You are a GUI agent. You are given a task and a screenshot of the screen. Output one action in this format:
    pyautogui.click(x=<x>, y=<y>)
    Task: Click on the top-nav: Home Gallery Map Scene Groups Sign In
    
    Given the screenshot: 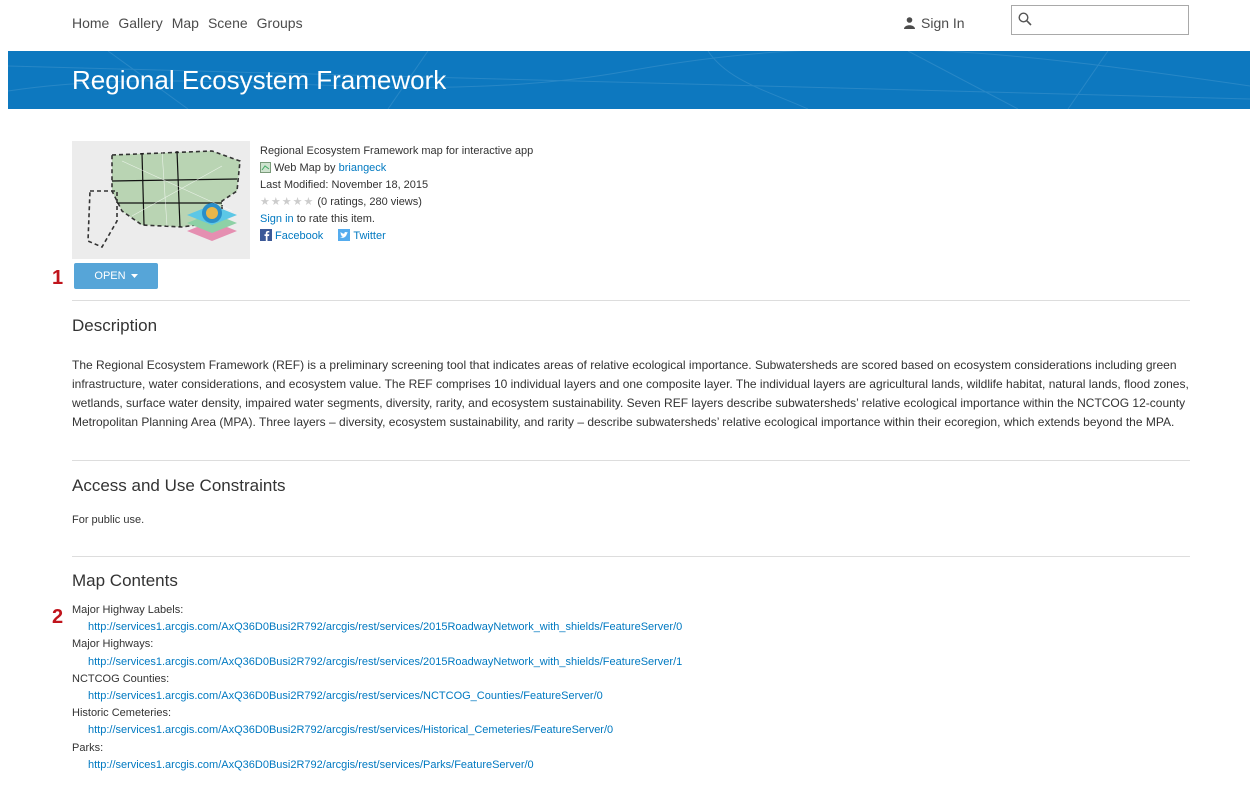 What is the action you would take?
    pyautogui.click(x=625, y=25)
    